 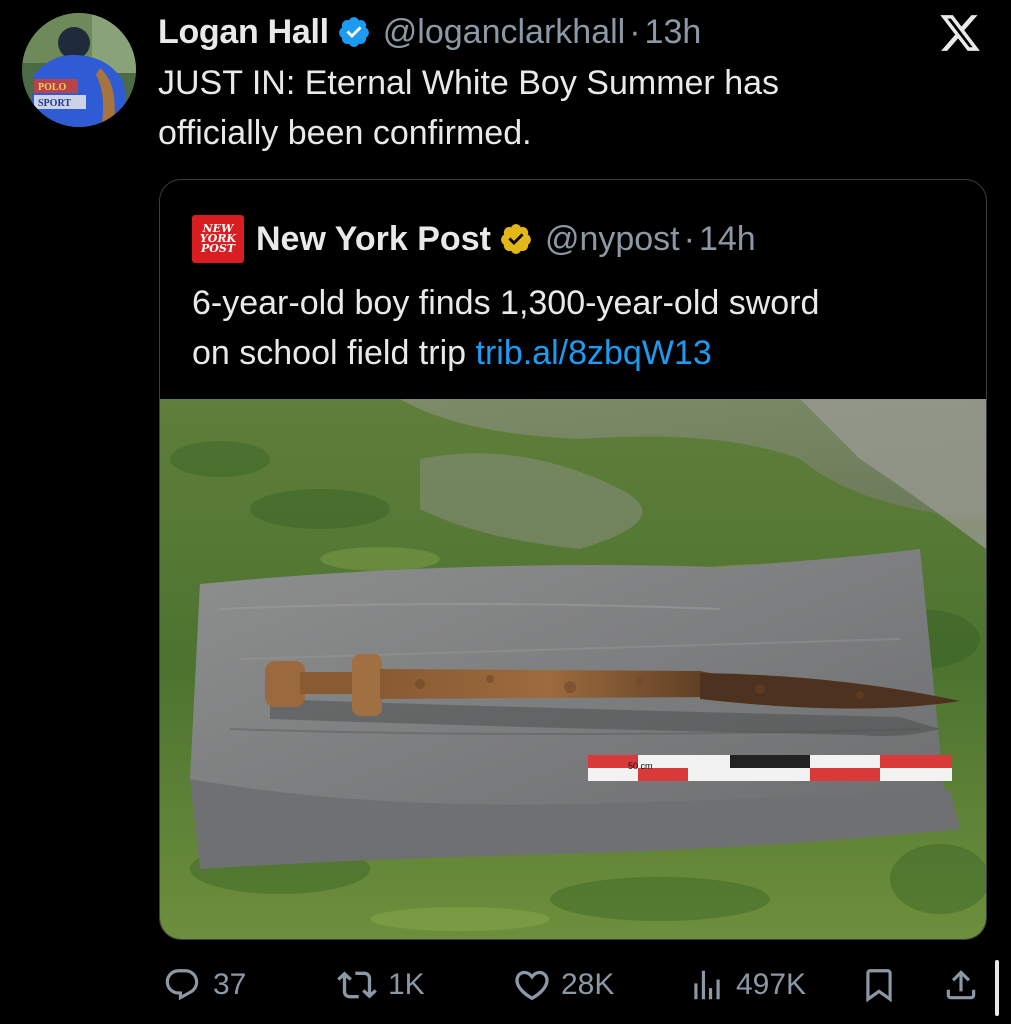 I want to click on nypost-logo: NEW YORK POST, so click(x=218, y=239).